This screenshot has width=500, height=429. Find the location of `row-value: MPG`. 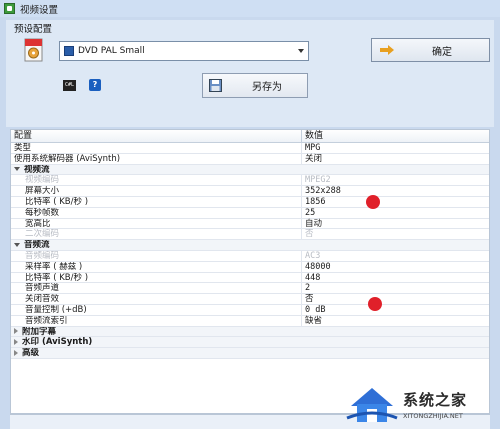

row-value: MPG is located at coordinates (395, 148).